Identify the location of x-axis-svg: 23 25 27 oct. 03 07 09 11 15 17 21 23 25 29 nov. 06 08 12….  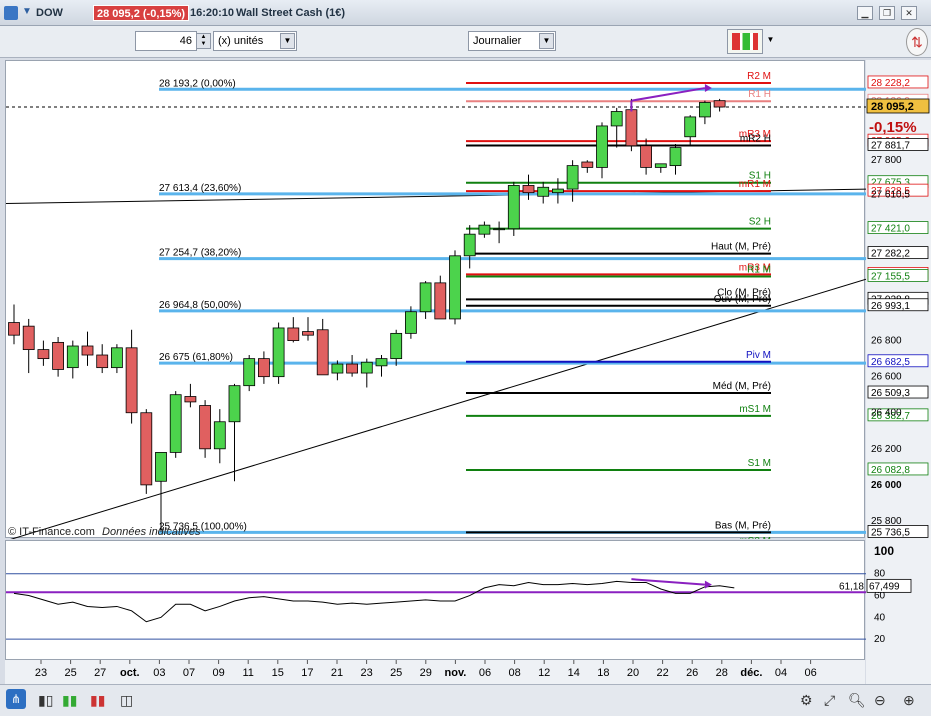
(426, 669).